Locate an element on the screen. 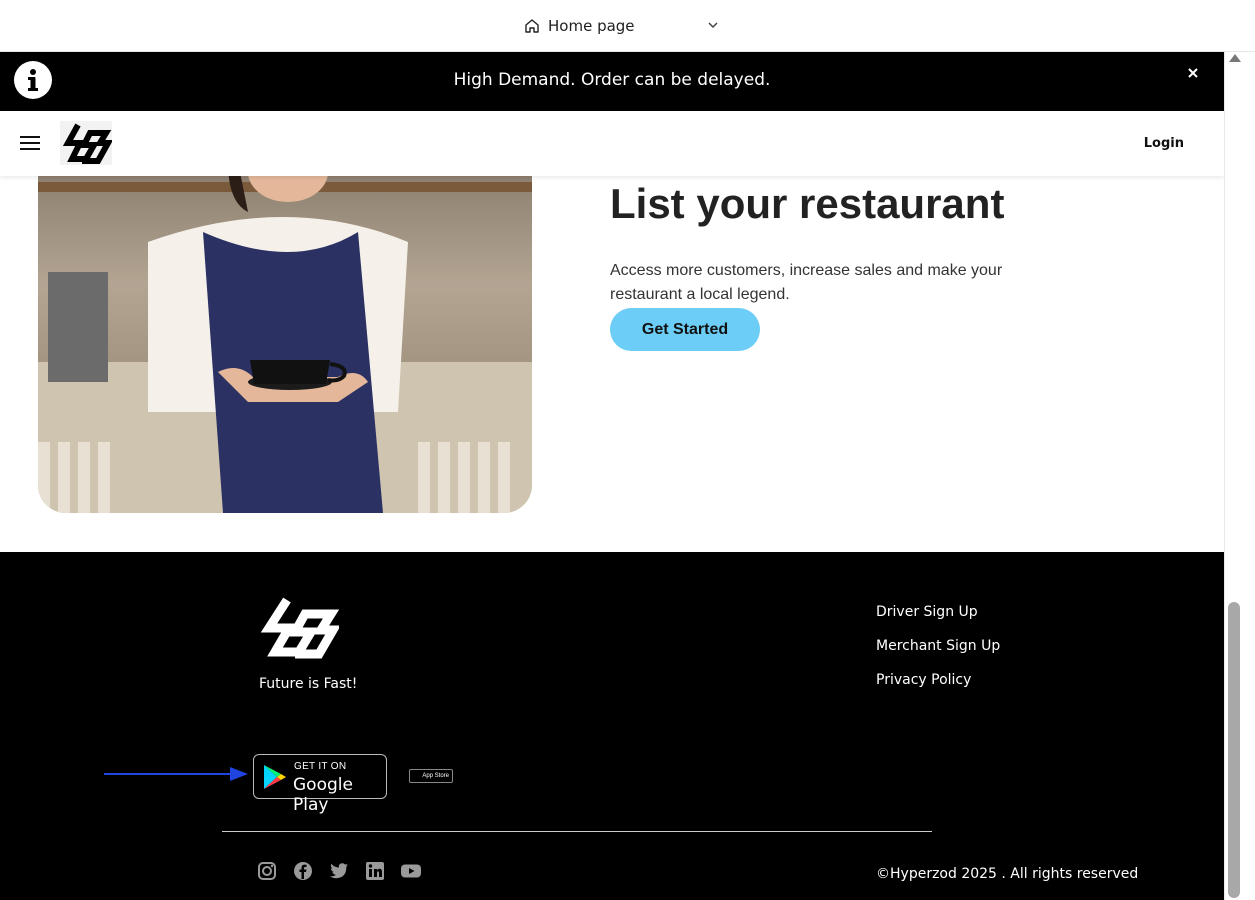  merchant-sign-up-link: Merchant Sign Up is located at coordinates (938, 646).